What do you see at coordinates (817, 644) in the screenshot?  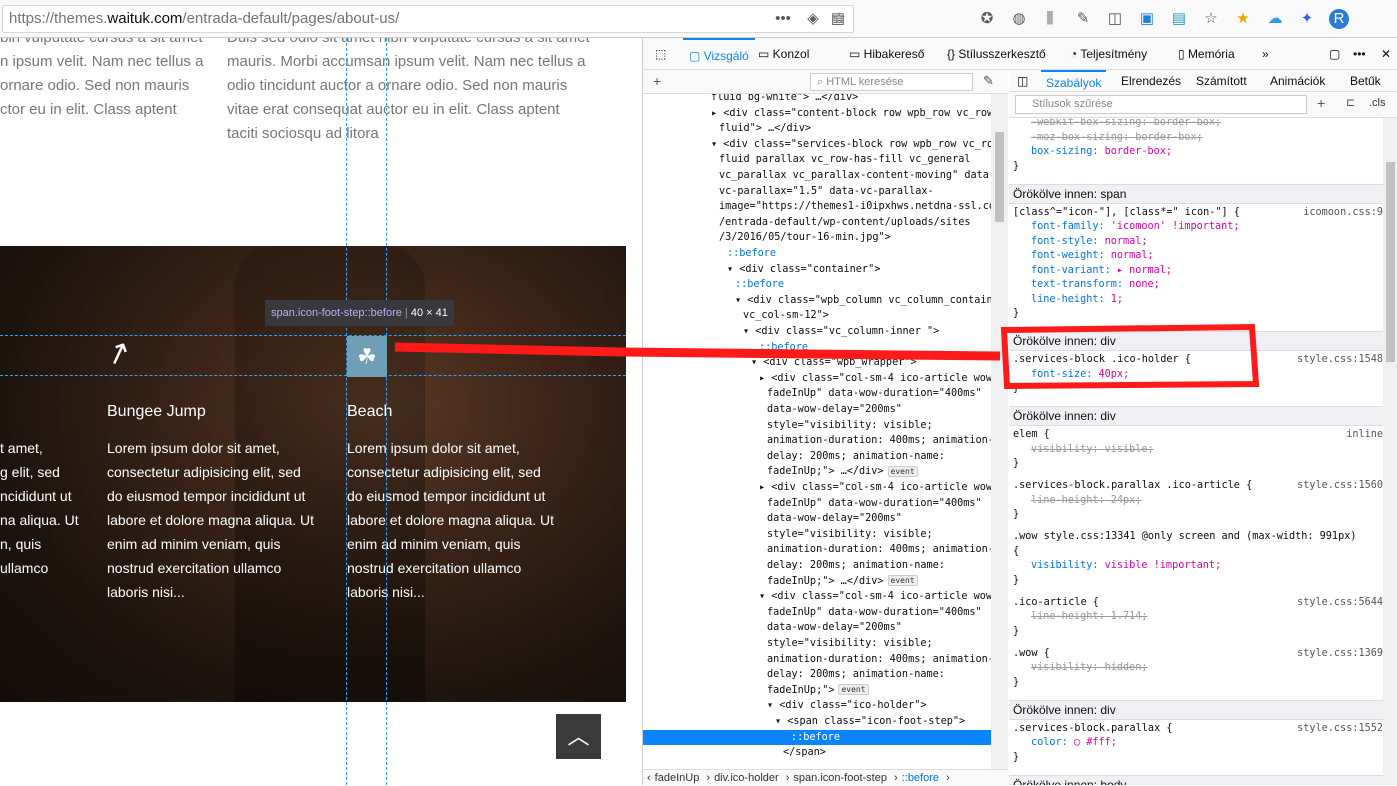 I see `markup-node: style="visibility: visible;` at bounding box center [817, 644].